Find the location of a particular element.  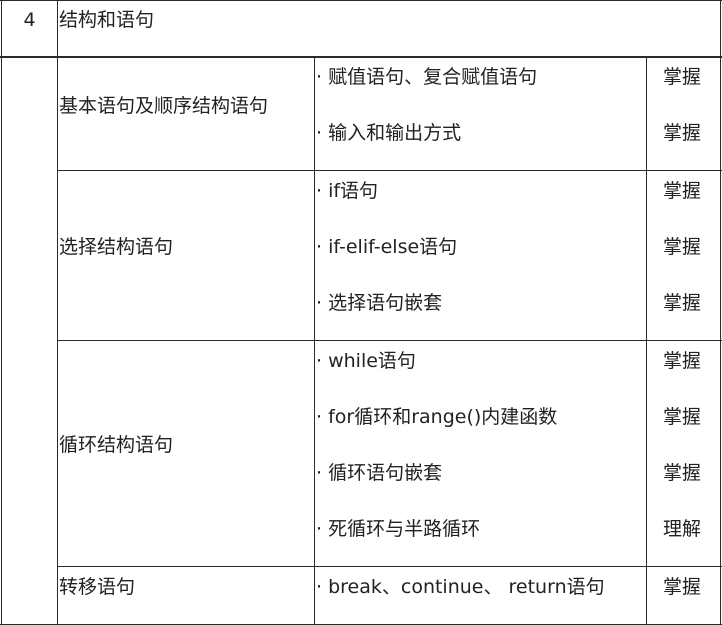

item-text: · break、continue、 return语句 is located at coordinates (460, 587).